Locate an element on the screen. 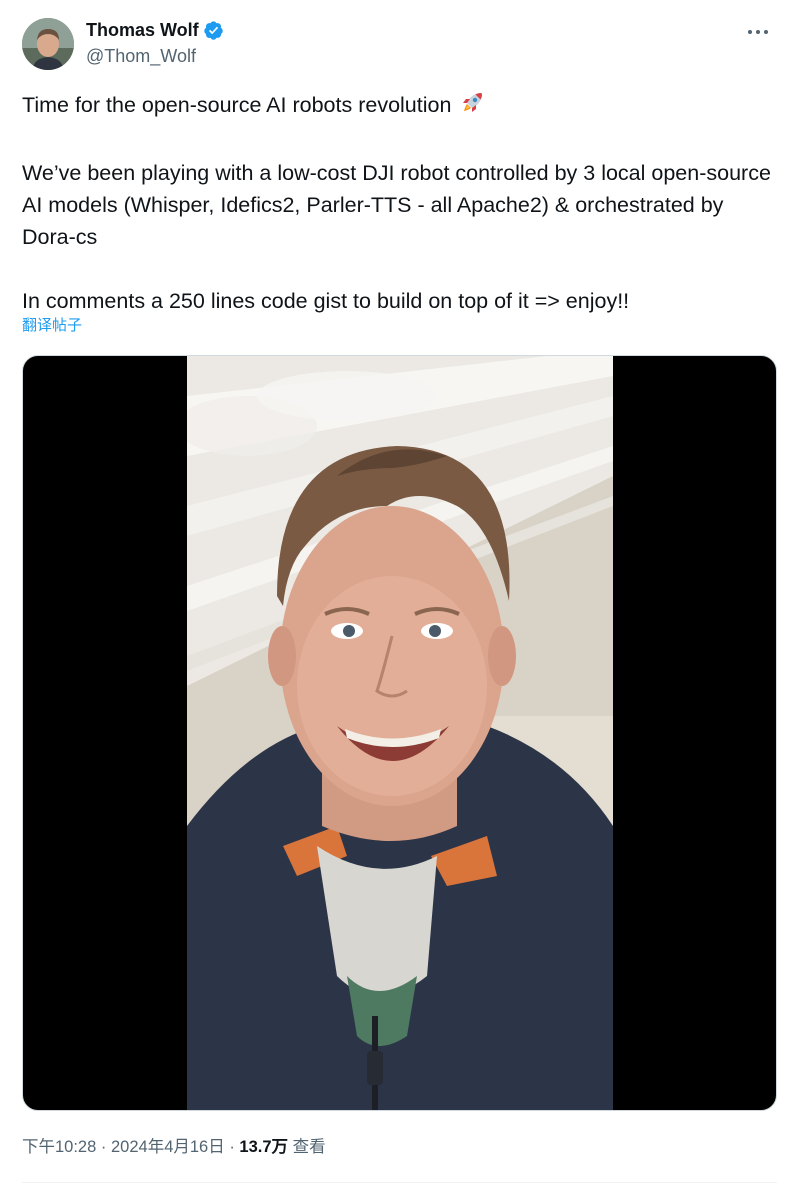 The width and height of the screenshot is (799, 1192). more-options-button is located at coordinates (758, 32).